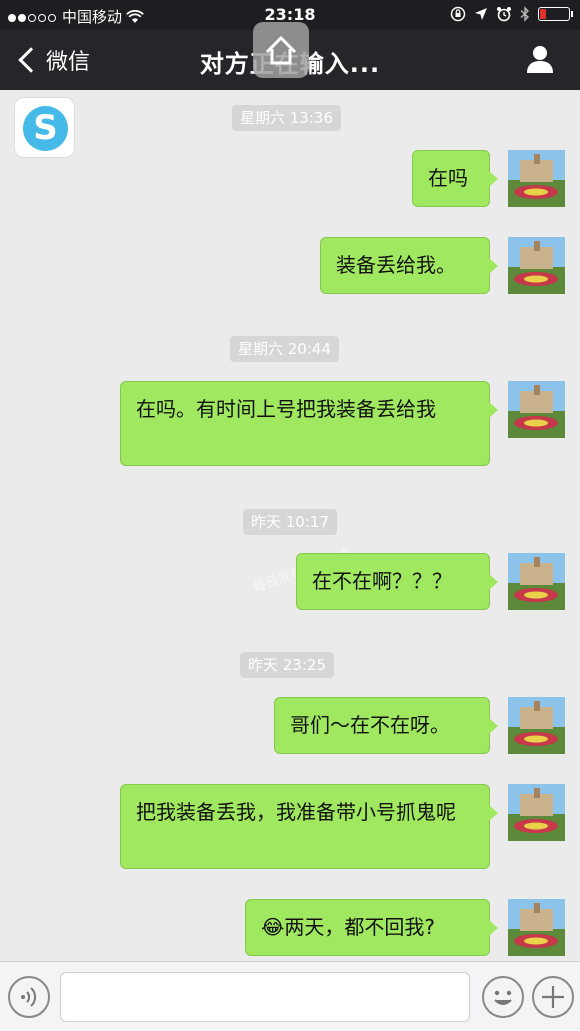 Image resolution: width=580 pixels, height=1031 pixels. I want to click on person-icon, so click(540, 59).